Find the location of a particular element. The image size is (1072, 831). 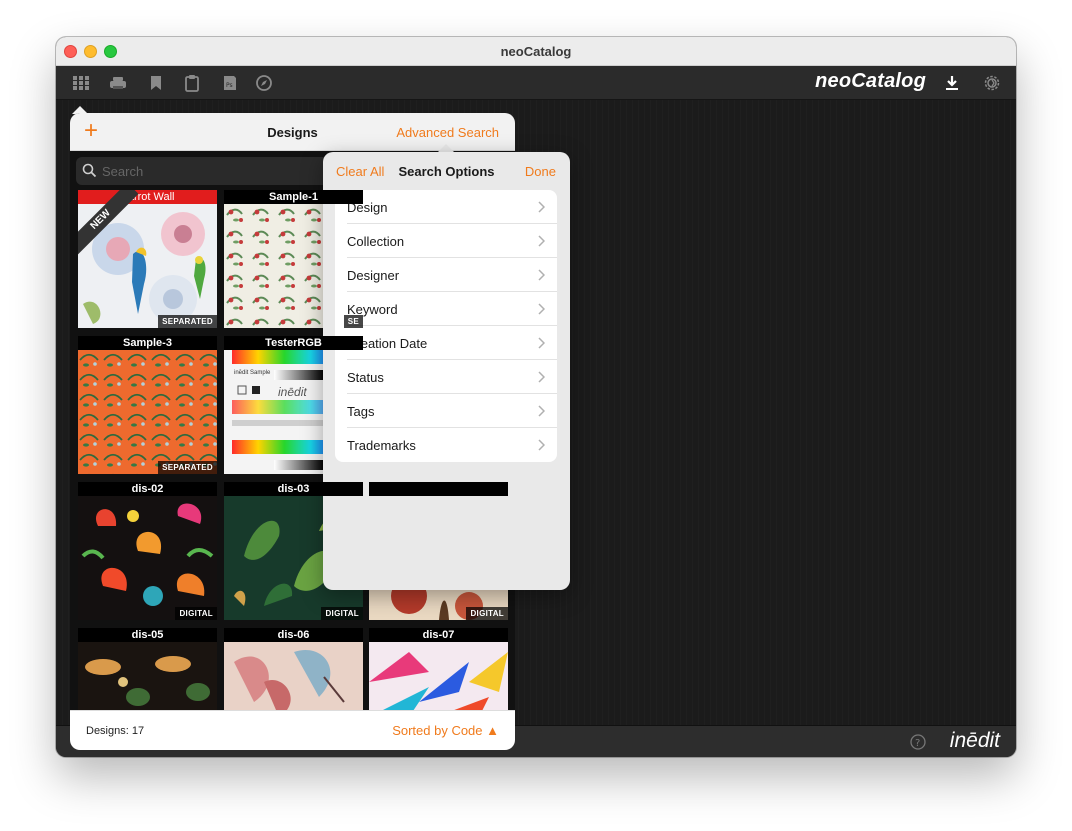

separated-badge: SE is located at coordinates (353, 321).